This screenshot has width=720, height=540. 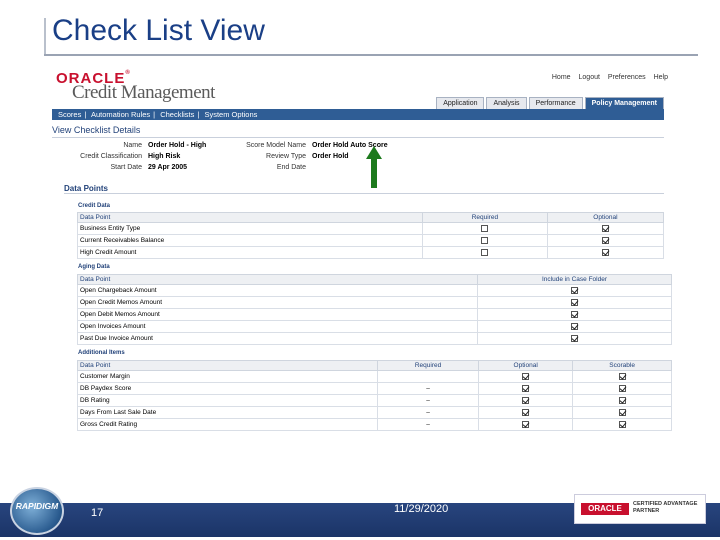 What do you see at coordinates (358, 131) in the screenshot?
I see `page-title: View Checklist Details` at bounding box center [358, 131].